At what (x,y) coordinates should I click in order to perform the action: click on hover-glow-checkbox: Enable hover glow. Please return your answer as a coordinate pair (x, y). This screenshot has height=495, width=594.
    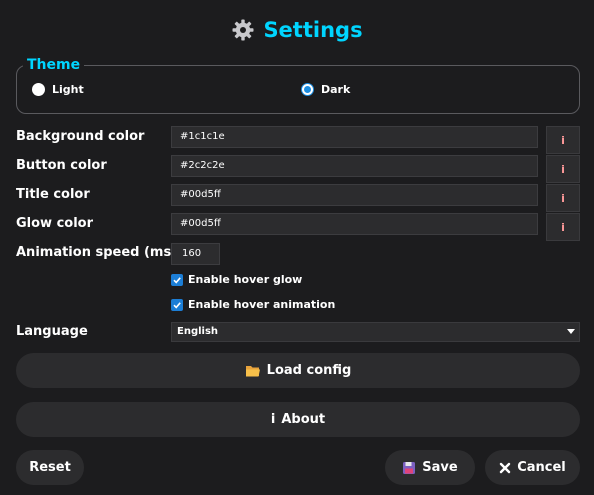
    Looking at the image, I should click on (236, 279).